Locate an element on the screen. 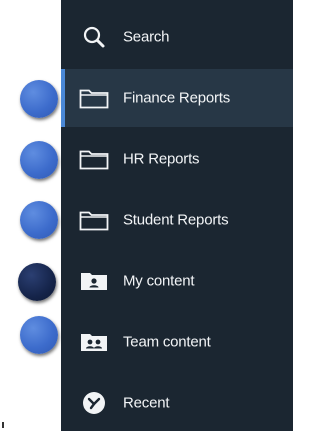  sidebar-item-label: HR Reports is located at coordinates (161, 159).